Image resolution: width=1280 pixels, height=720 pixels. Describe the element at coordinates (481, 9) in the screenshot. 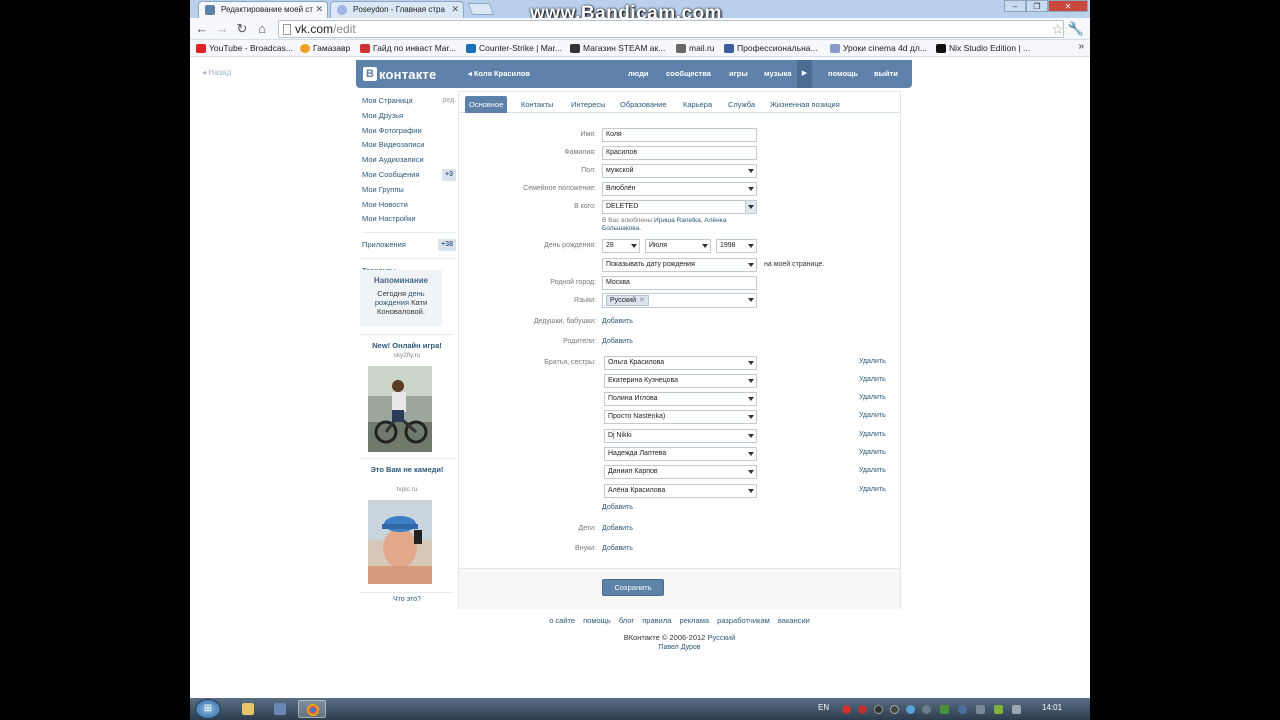

I see `new-tab-button` at that location.